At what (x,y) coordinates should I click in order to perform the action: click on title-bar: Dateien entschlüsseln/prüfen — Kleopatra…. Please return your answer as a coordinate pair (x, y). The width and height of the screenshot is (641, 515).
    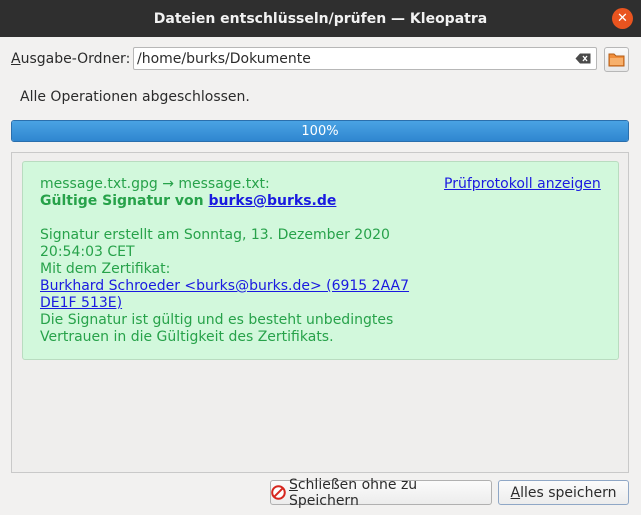
    Looking at the image, I should click on (320, 18).